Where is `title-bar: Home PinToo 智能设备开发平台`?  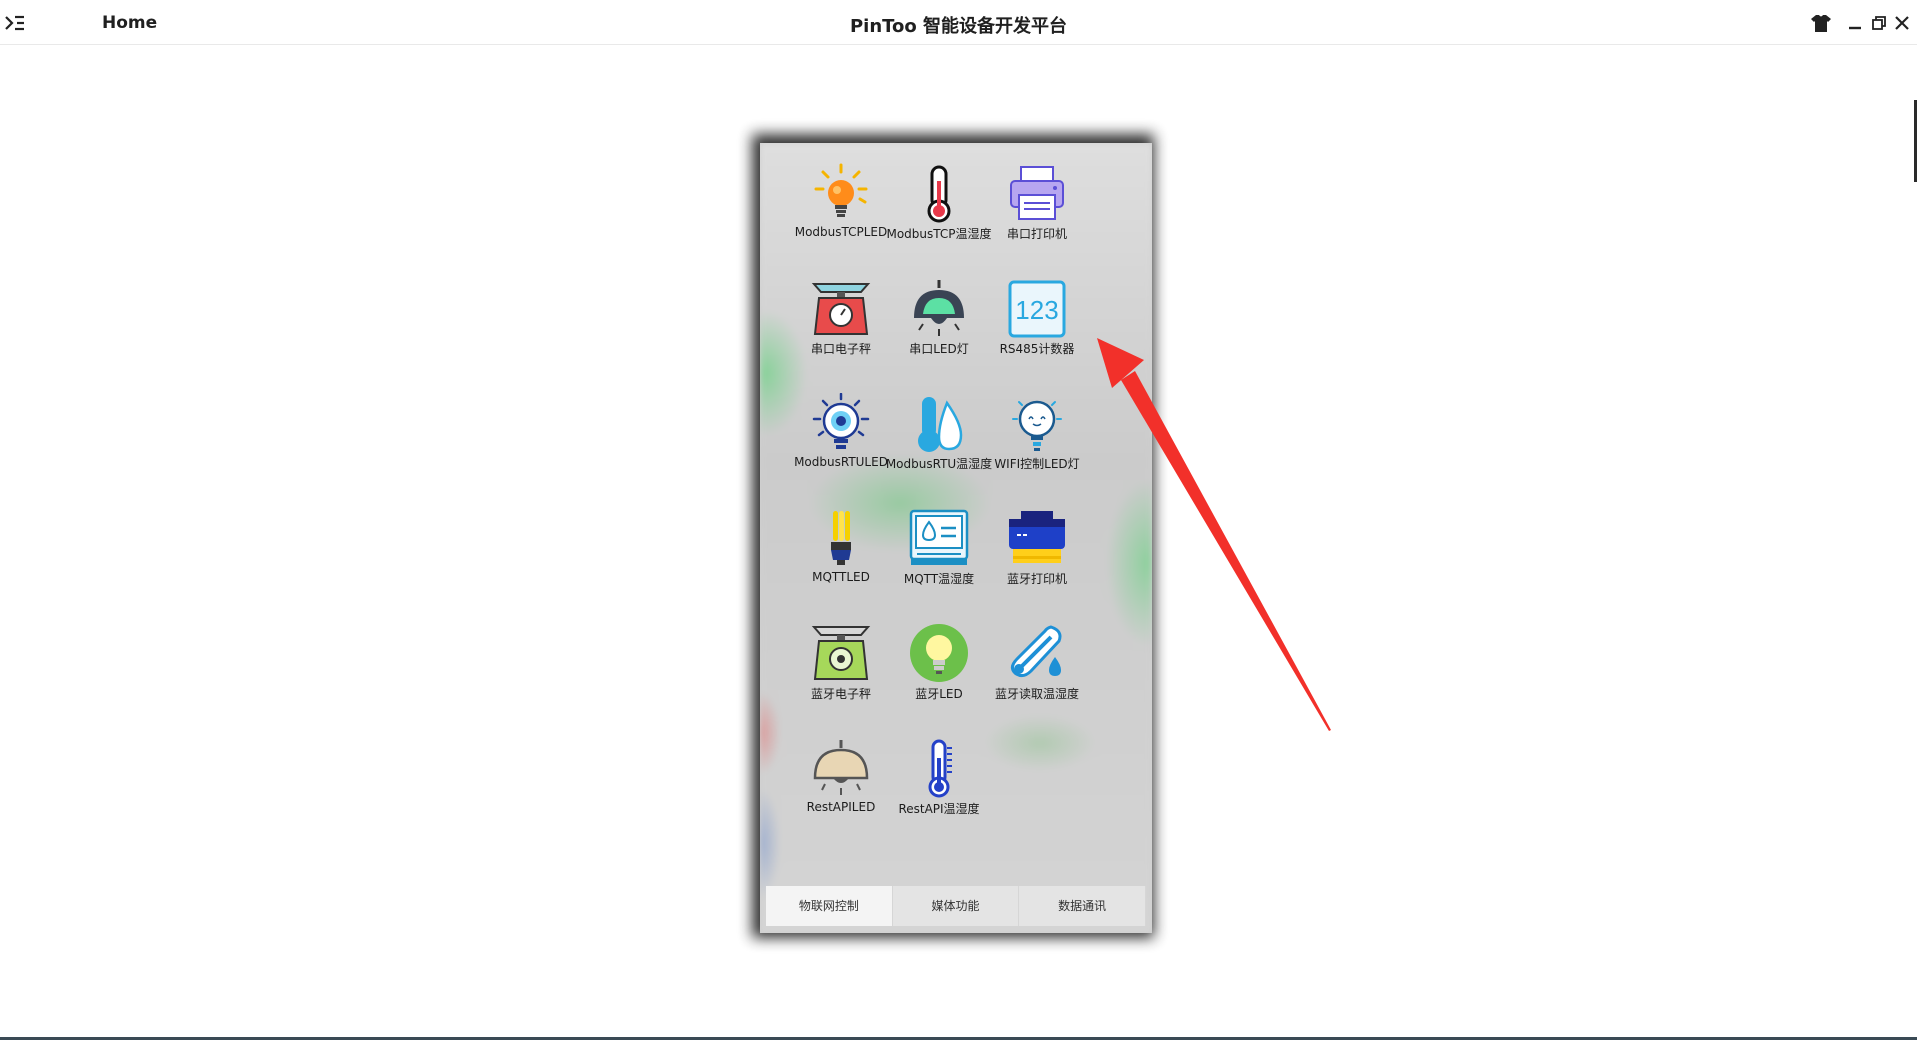
title-bar: Home PinToo 智能设备开发平台 is located at coordinates (958, 22).